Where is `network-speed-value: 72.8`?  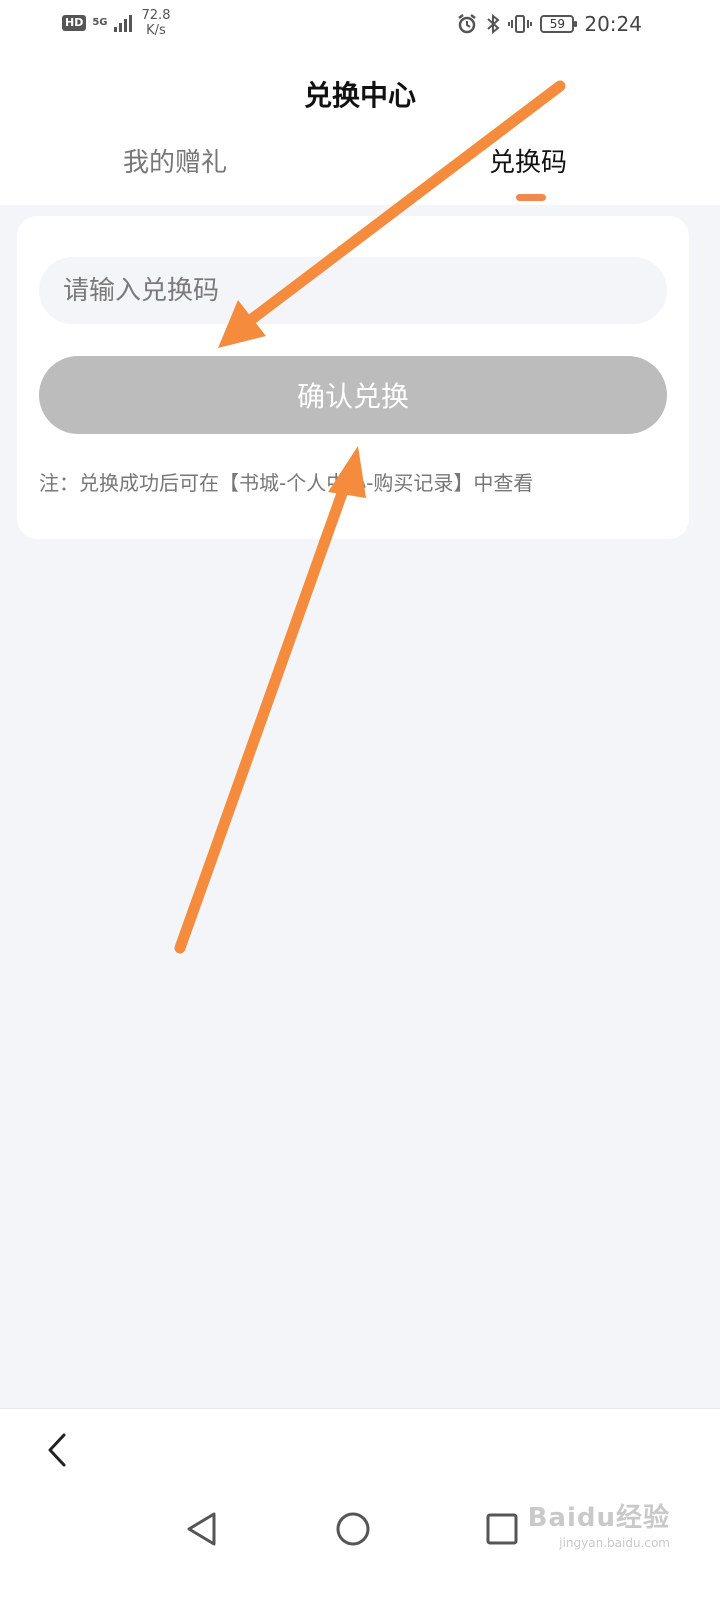
network-speed-value: 72.8 is located at coordinates (156, 15).